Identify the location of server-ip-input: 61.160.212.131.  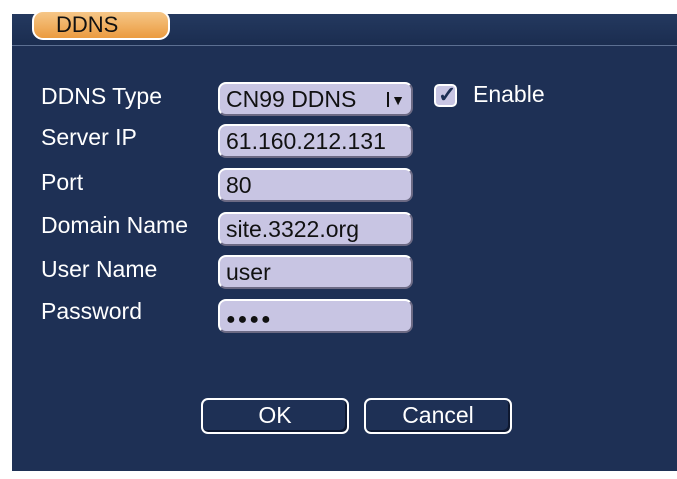
(315, 141).